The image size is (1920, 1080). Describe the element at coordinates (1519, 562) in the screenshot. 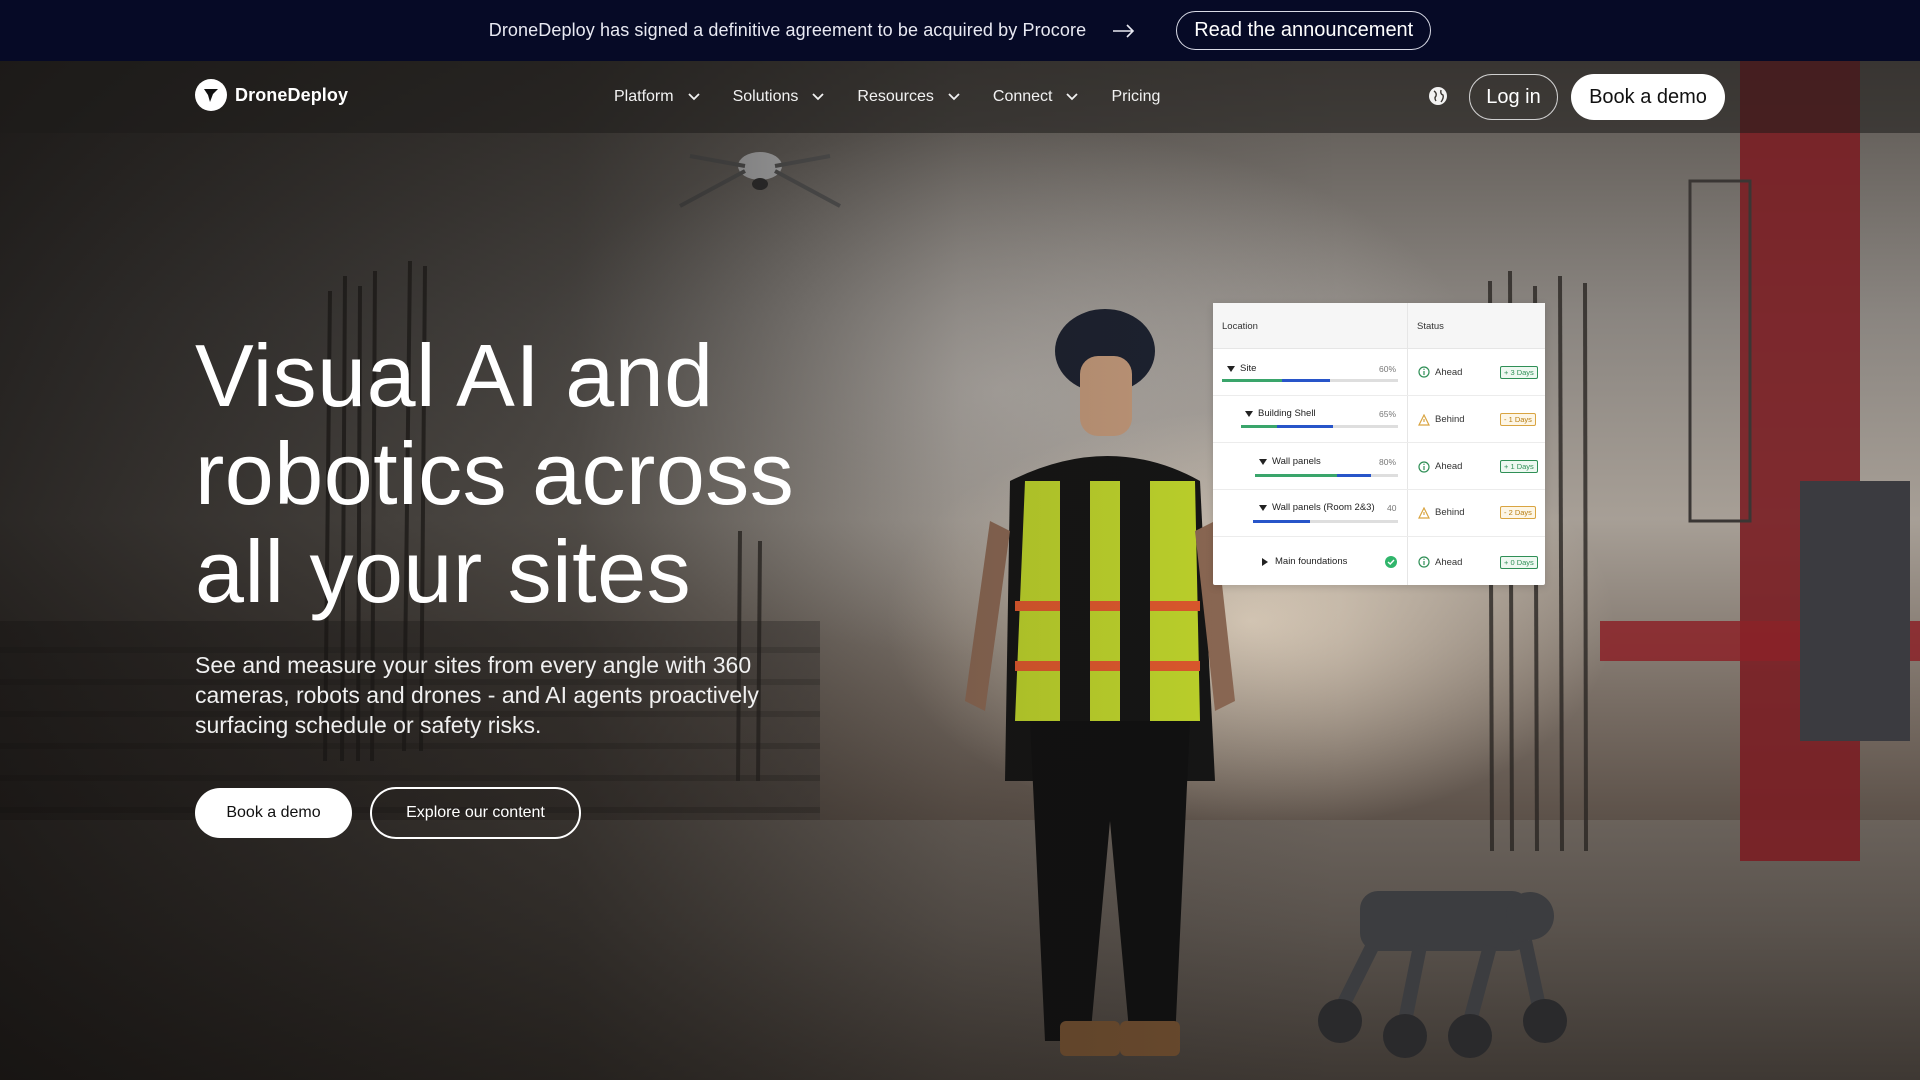

I see `days-badge: + 0 Days` at that location.